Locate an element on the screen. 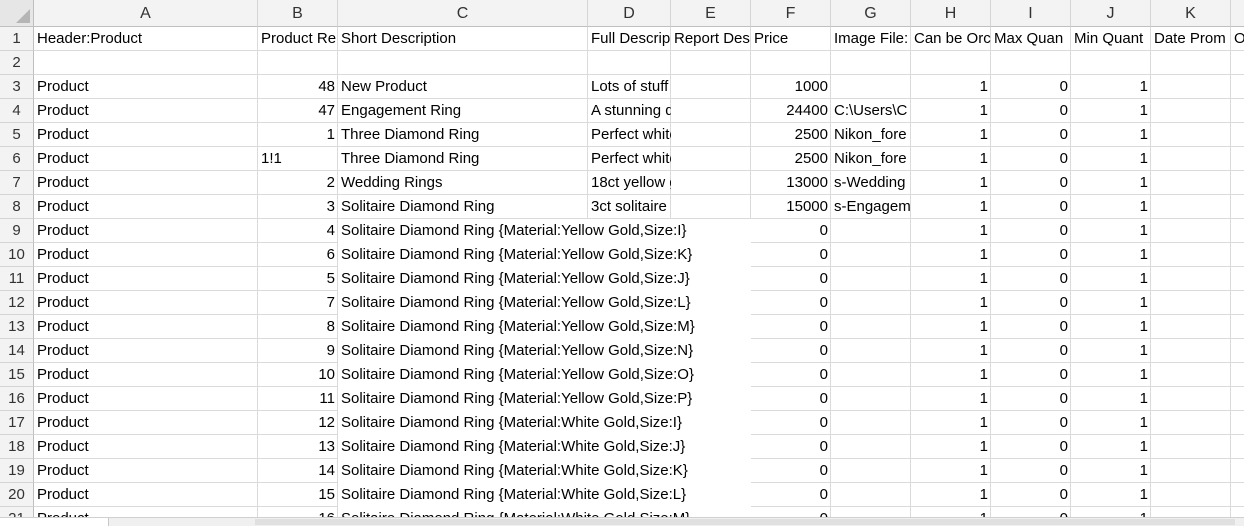  cell-f16: 0 is located at coordinates (791, 399).